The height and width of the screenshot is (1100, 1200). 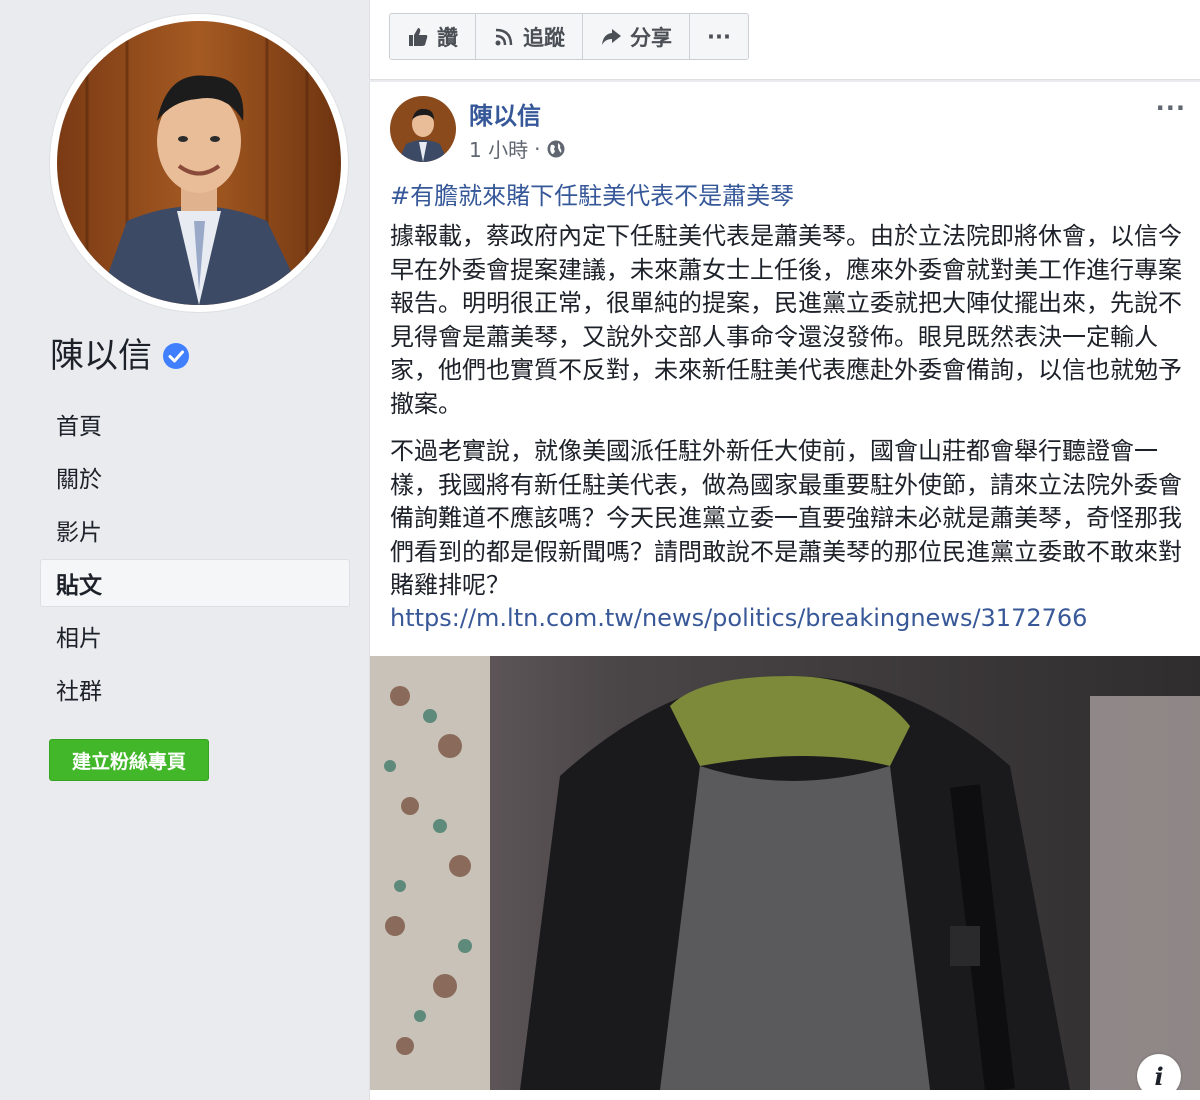 I want to click on rss-follow-icon, so click(x=504, y=36).